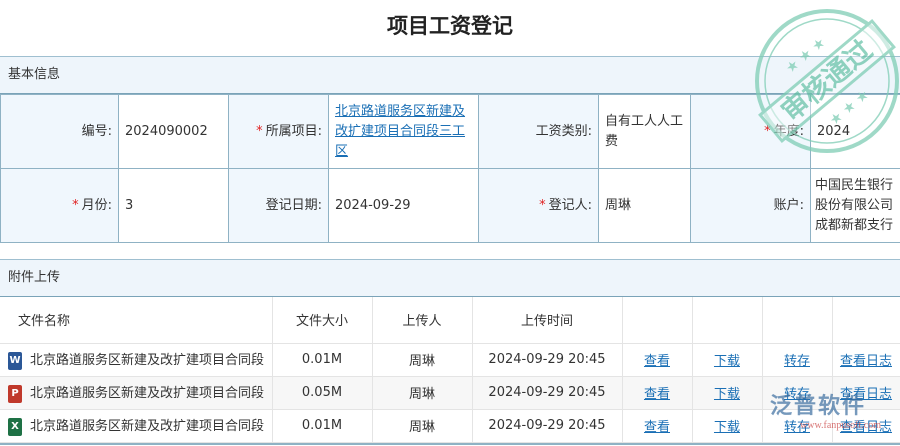 The image size is (900, 446). I want to click on attachment-section-header: 附件上传, so click(450, 278).